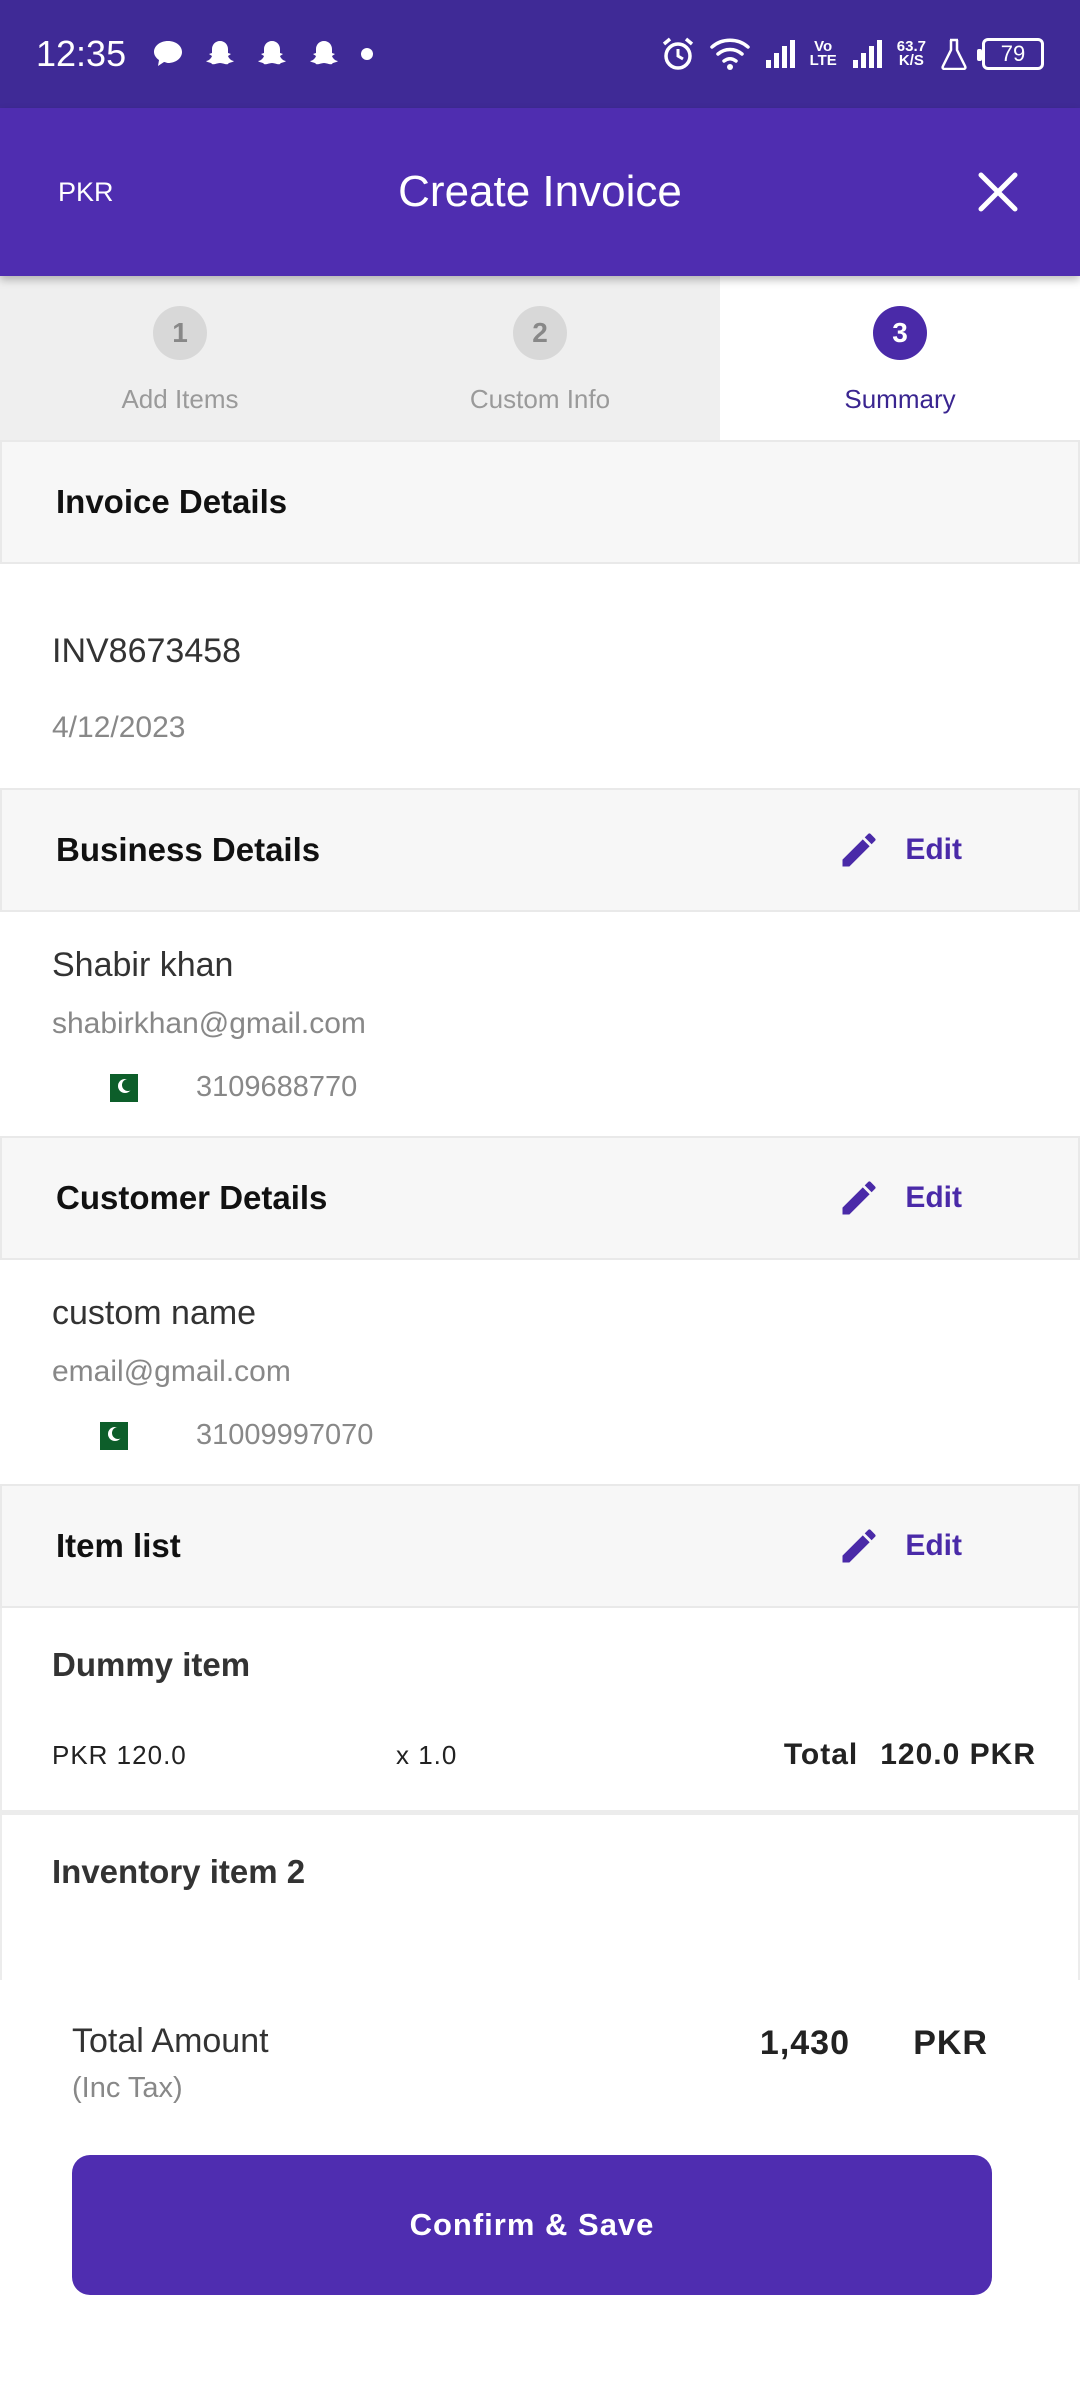  Describe the element at coordinates (180, 399) in the screenshot. I see `step-label: Add Items` at that location.